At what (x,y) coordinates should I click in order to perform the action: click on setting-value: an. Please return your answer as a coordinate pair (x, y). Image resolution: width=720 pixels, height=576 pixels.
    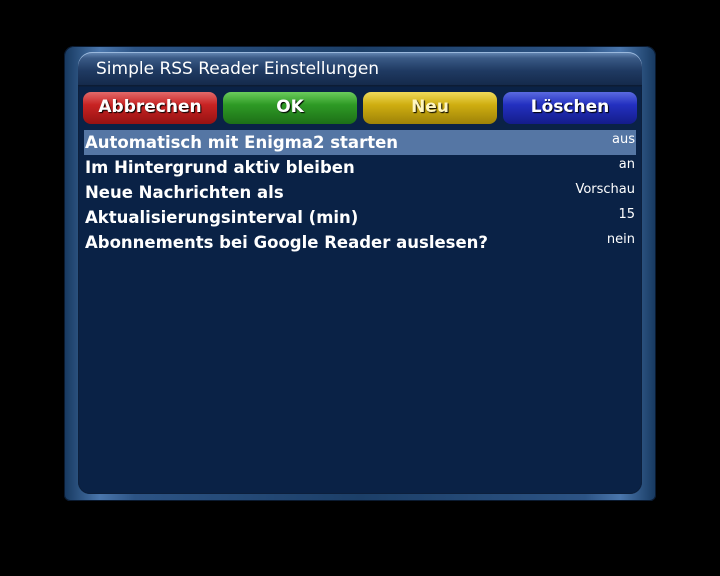
    Looking at the image, I should click on (627, 164).